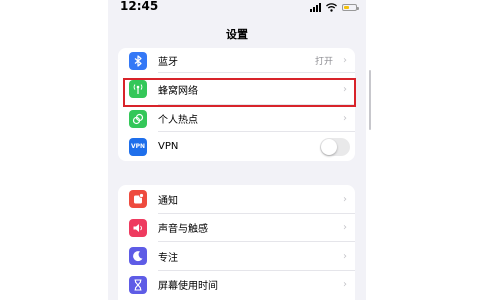 The width and height of the screenshot is (480, 300). Describe the element at coordinates (138, 284) in the screenshot. I see `screen-time-icon` at that location.